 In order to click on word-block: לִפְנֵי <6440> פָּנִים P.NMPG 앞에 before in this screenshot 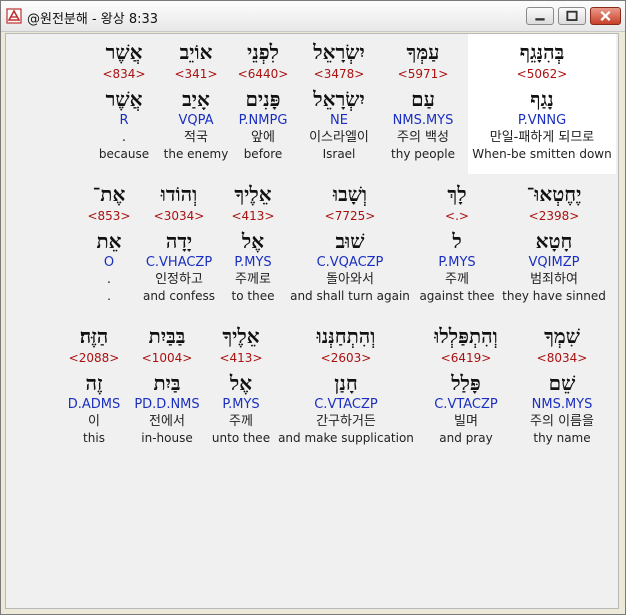, I will do `click(263, 100)`.